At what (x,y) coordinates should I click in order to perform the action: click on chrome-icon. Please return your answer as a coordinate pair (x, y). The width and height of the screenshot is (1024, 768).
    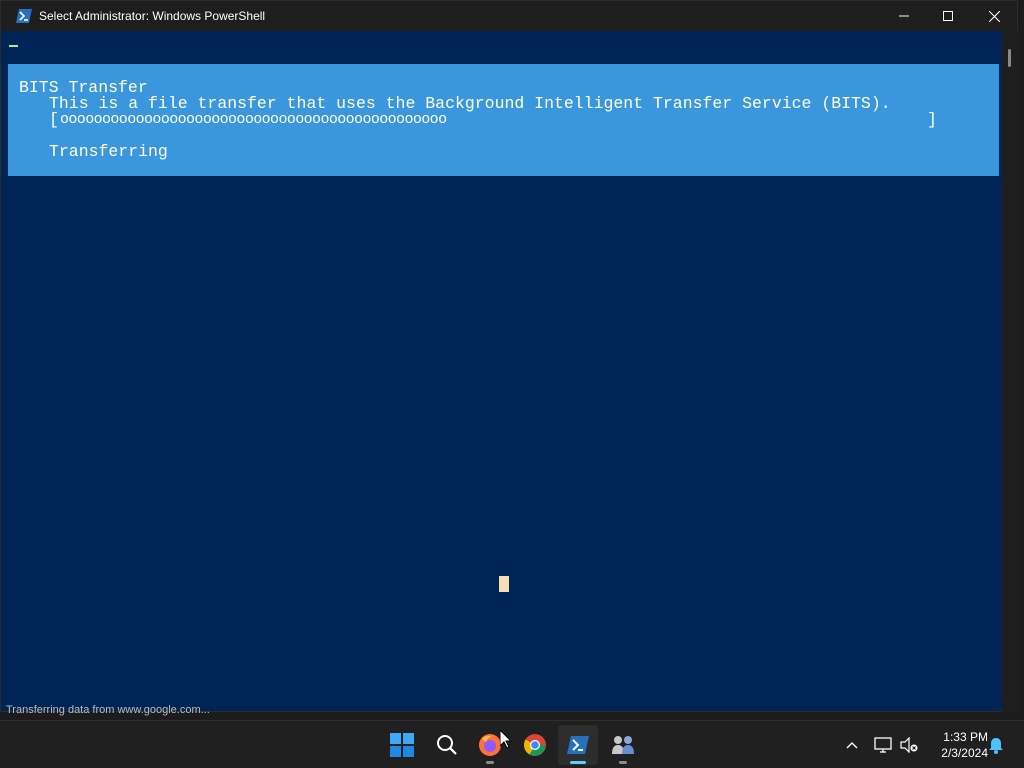
    Looking at the image, I should click on (535, 745).